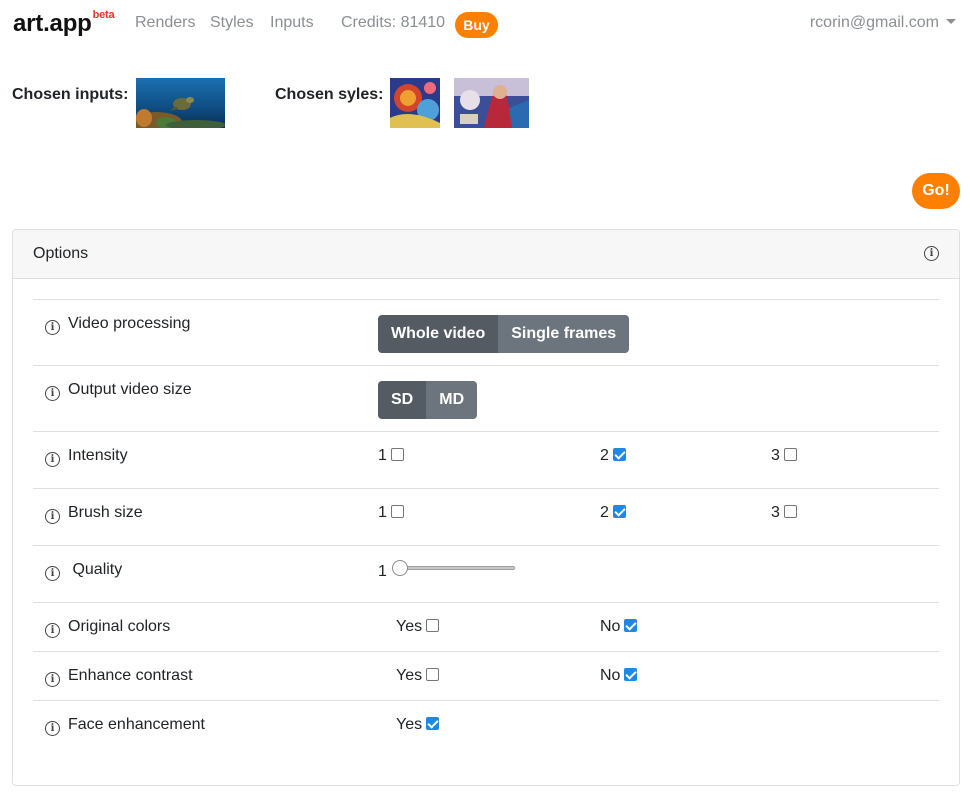  I want to click on option-row-enhance-contrast: i Enhance contrast Yes No, so click(486, 675).